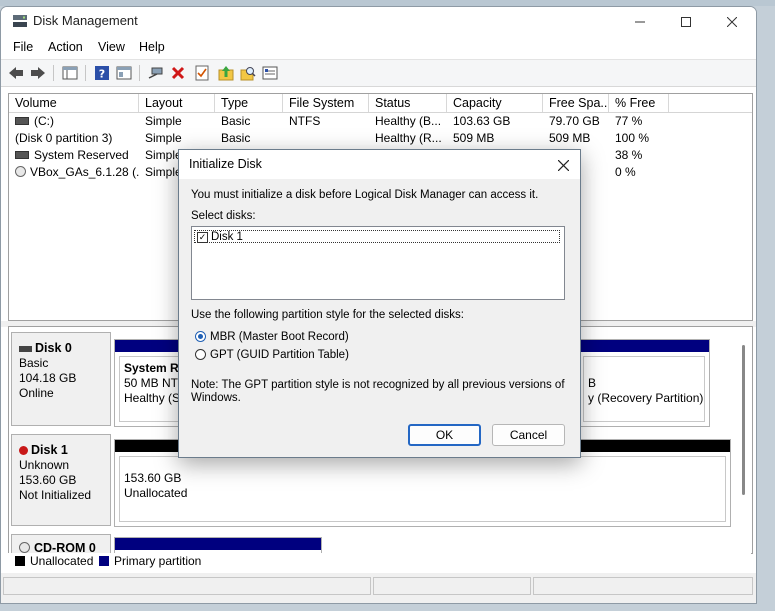 The width and height of the screenshot is (775, 611). Describe the element at coordinates (202, 237) in the screenshot. I see `disk-1-checkbox: ✓` at that location.